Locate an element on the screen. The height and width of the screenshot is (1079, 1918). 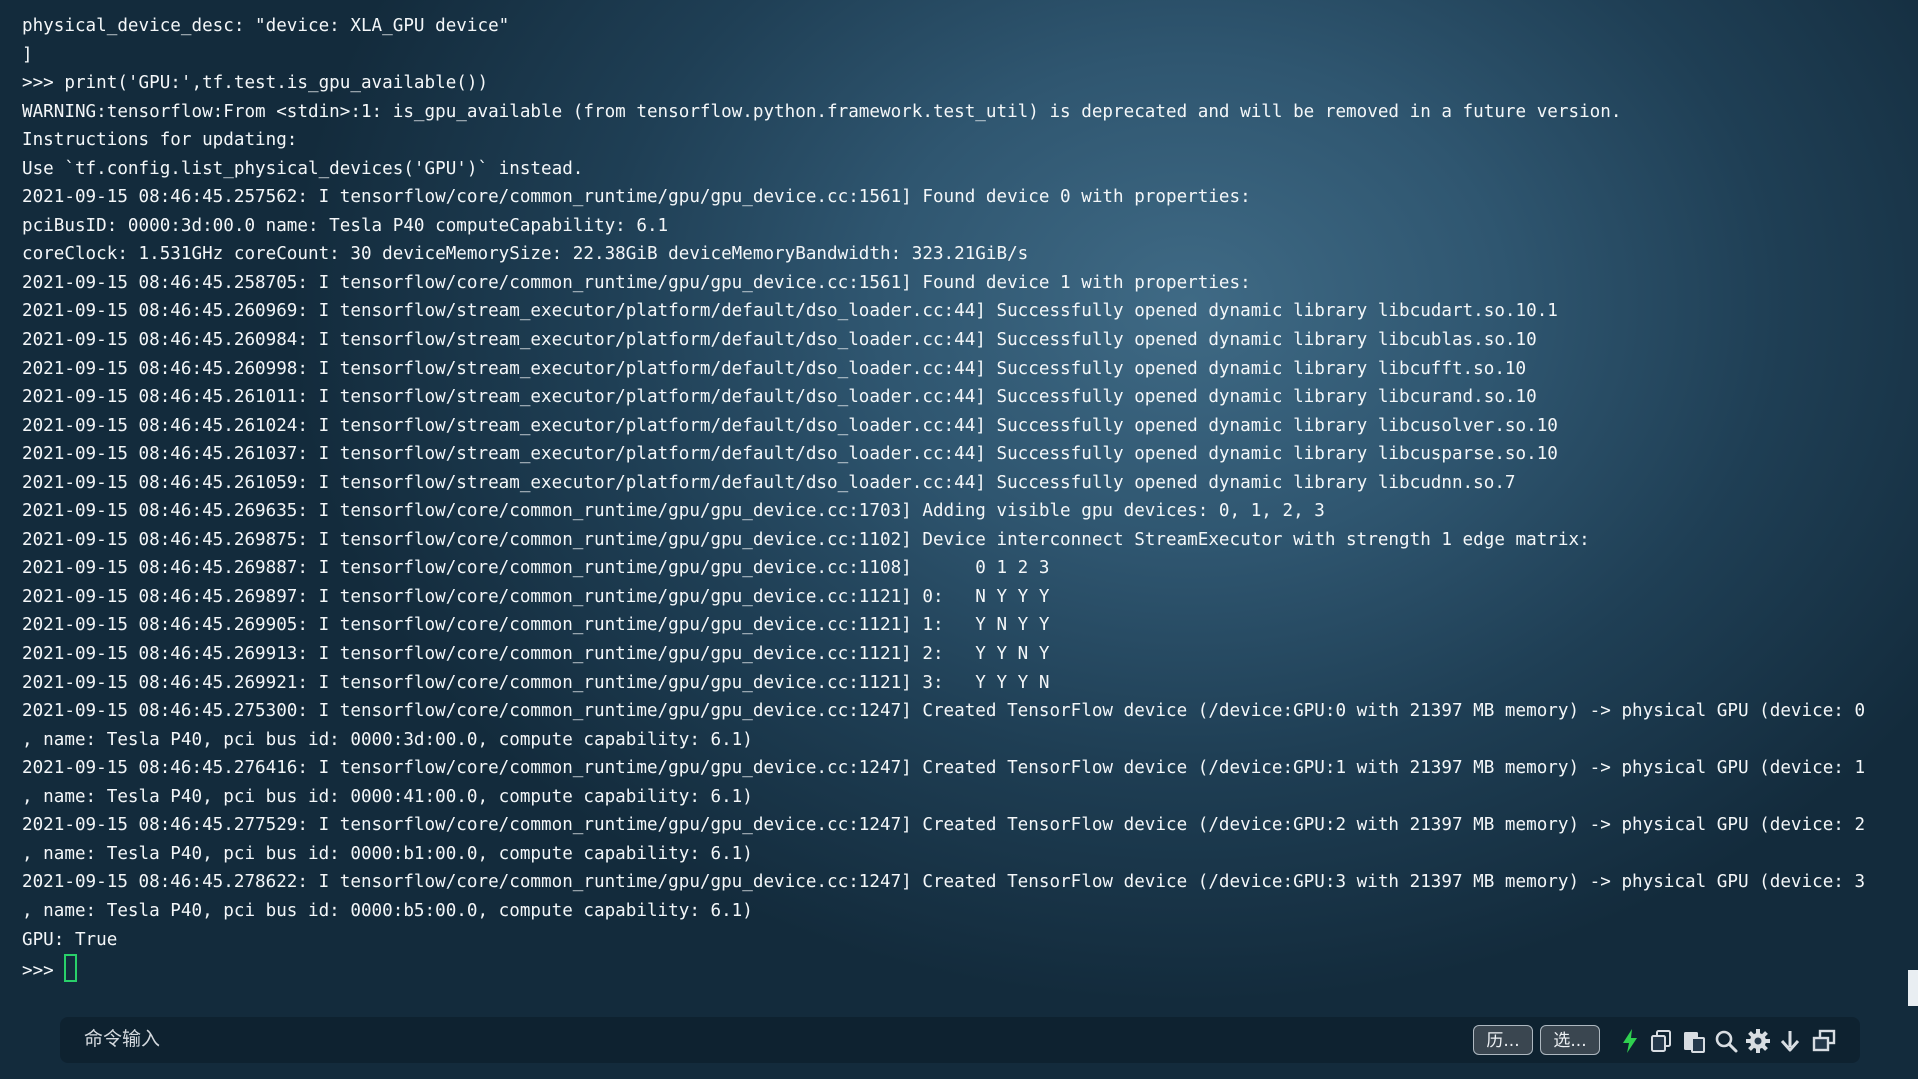
scrollbar-thumb is located at coordinates (1913, 988).